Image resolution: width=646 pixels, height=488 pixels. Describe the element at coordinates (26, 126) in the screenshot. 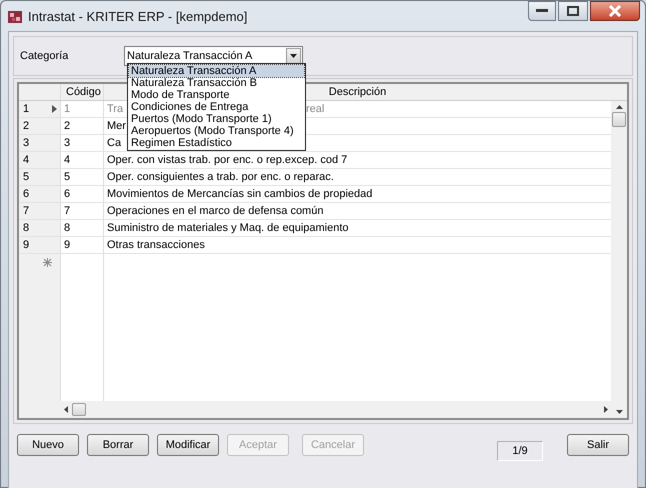

I see `row-number: 2` at that location.